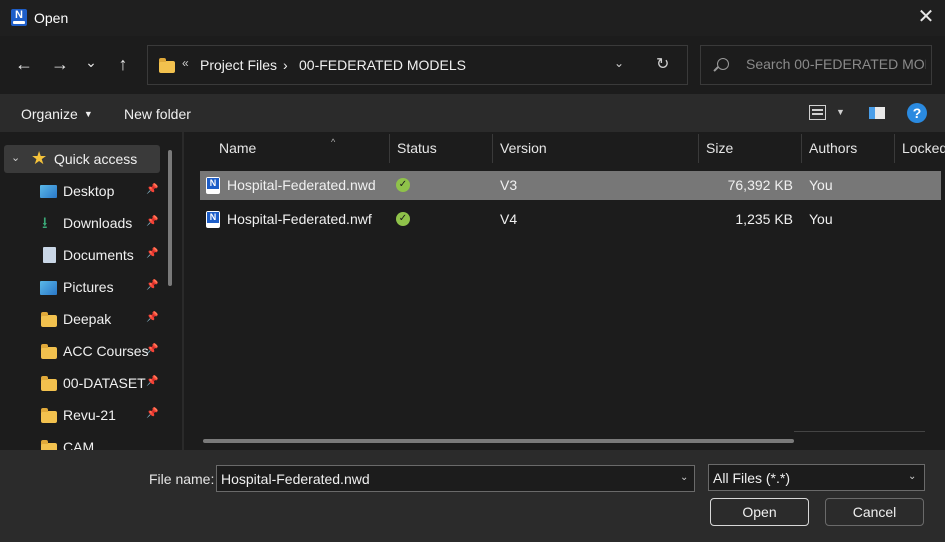 The height and width of the screenshot is (542, 945). What do you see at coordinates (91, 62) in the screenshot?
I see `recent-locations-chevron-icon: ⌄` at bounding box center [91, 62].